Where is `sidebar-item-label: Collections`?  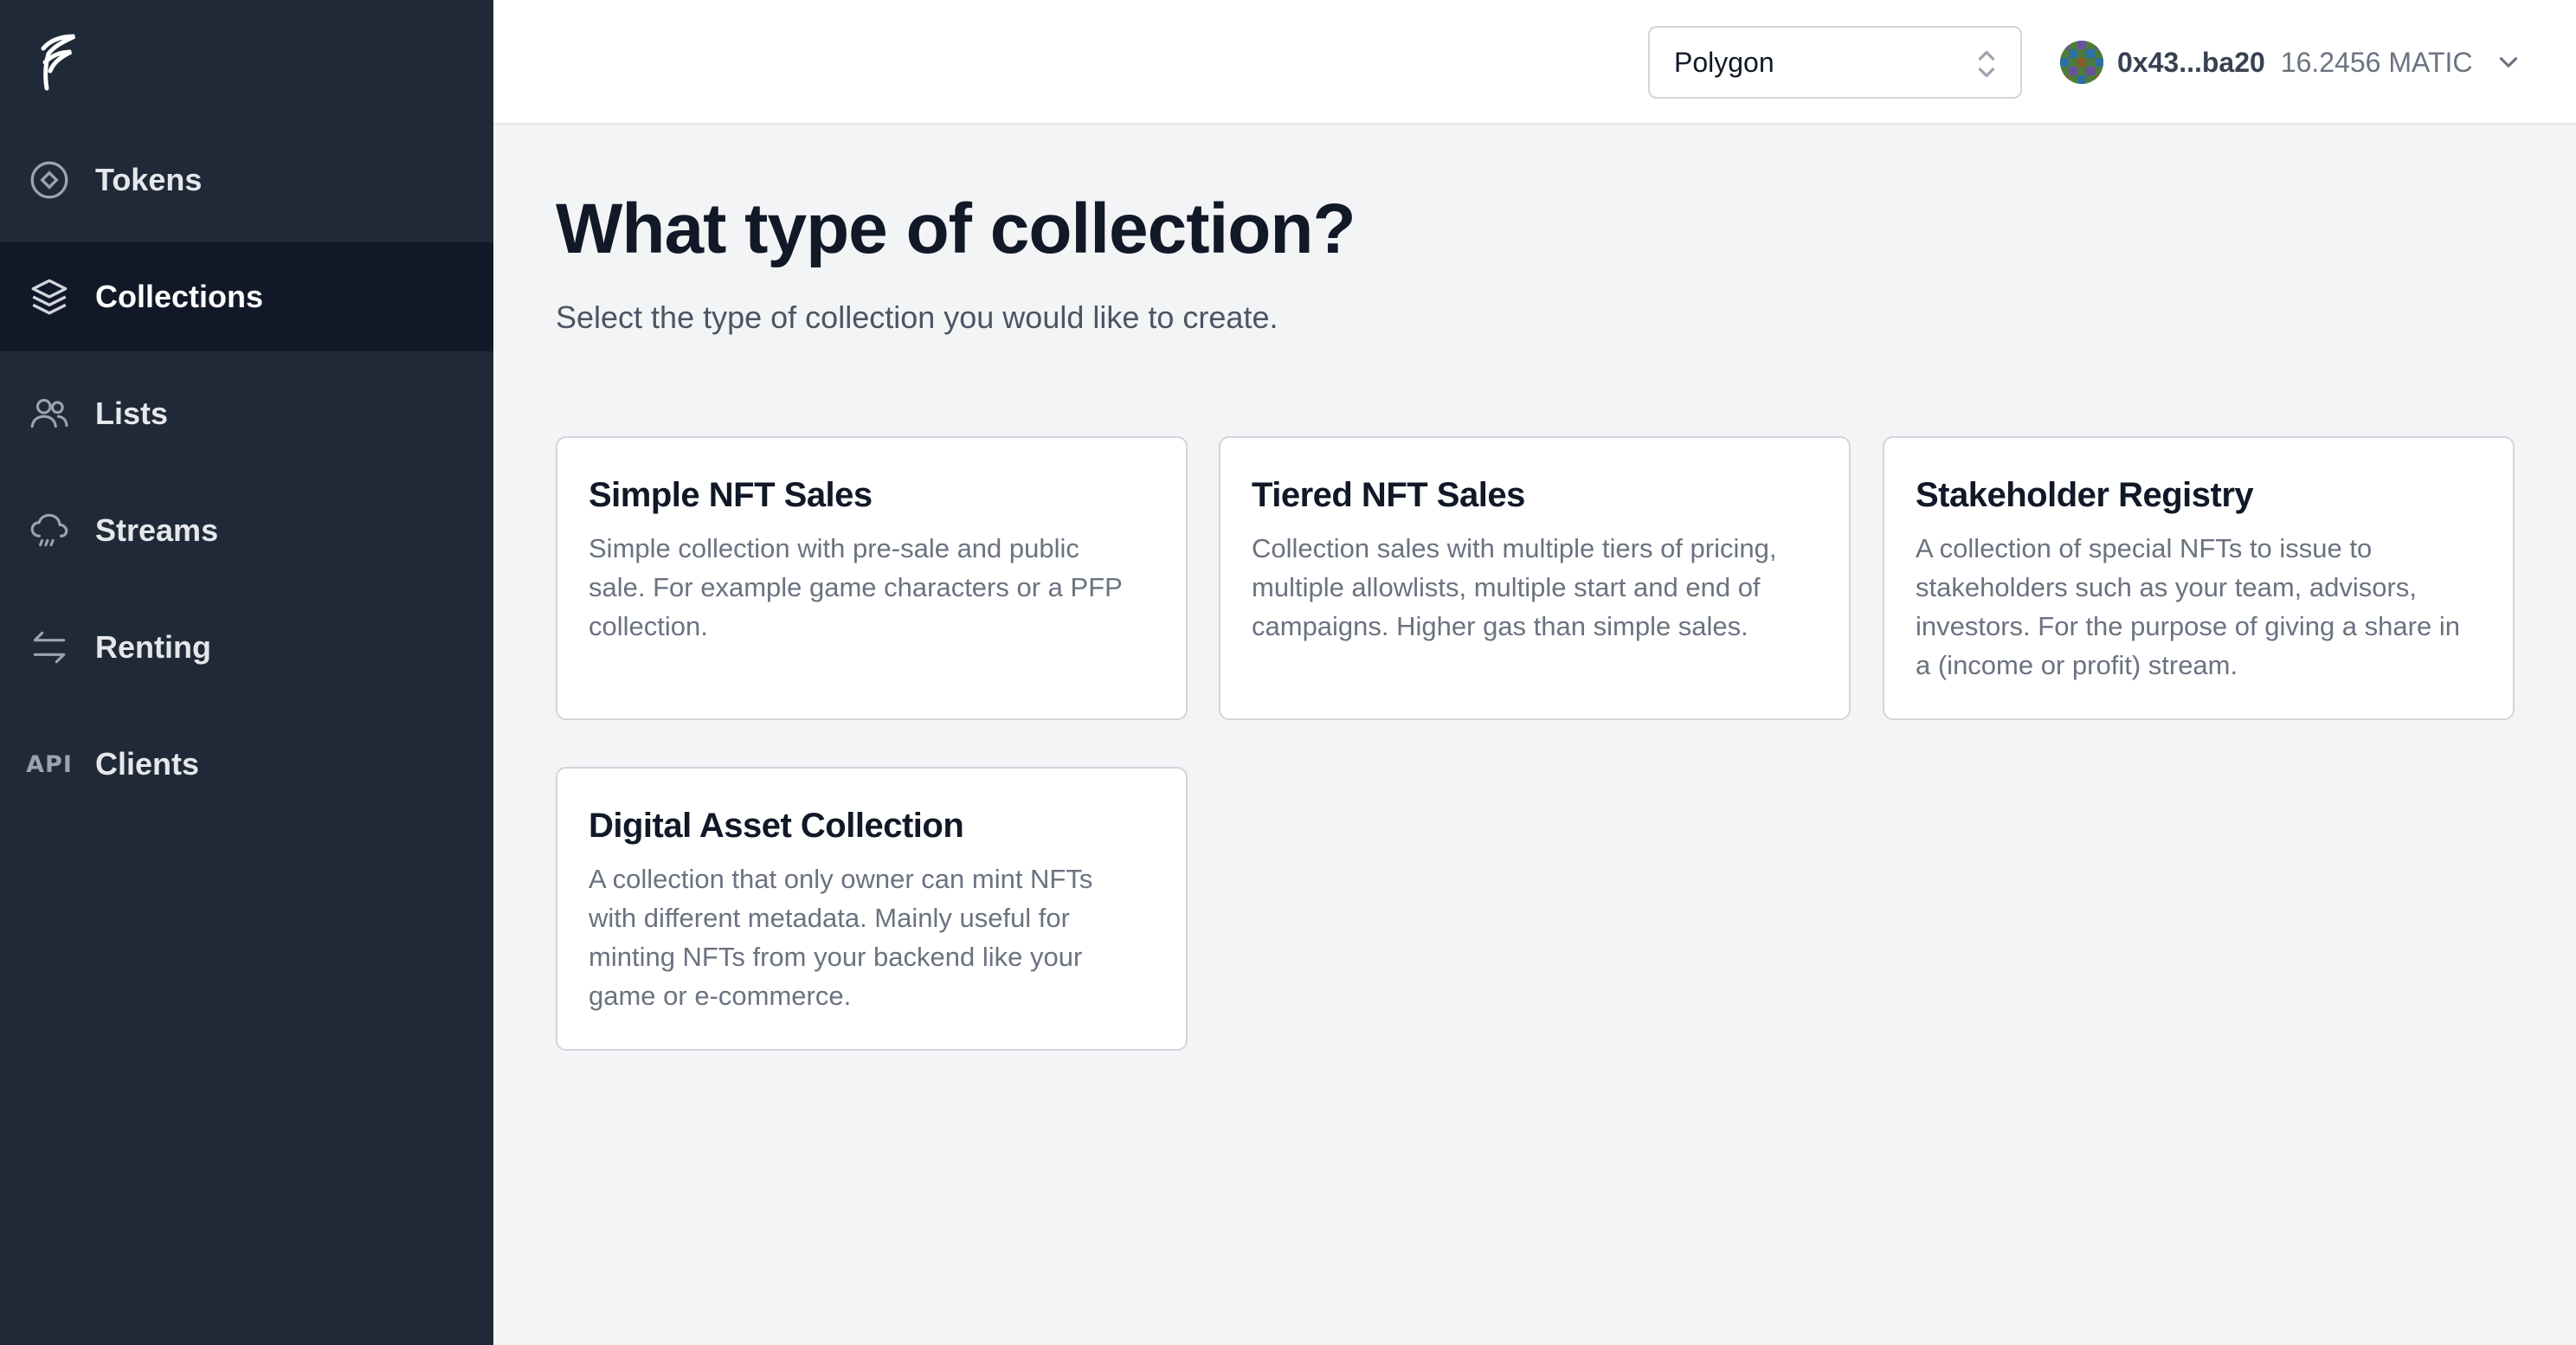 sidebar-item-label: Collections is located at coordinates (179, 296).